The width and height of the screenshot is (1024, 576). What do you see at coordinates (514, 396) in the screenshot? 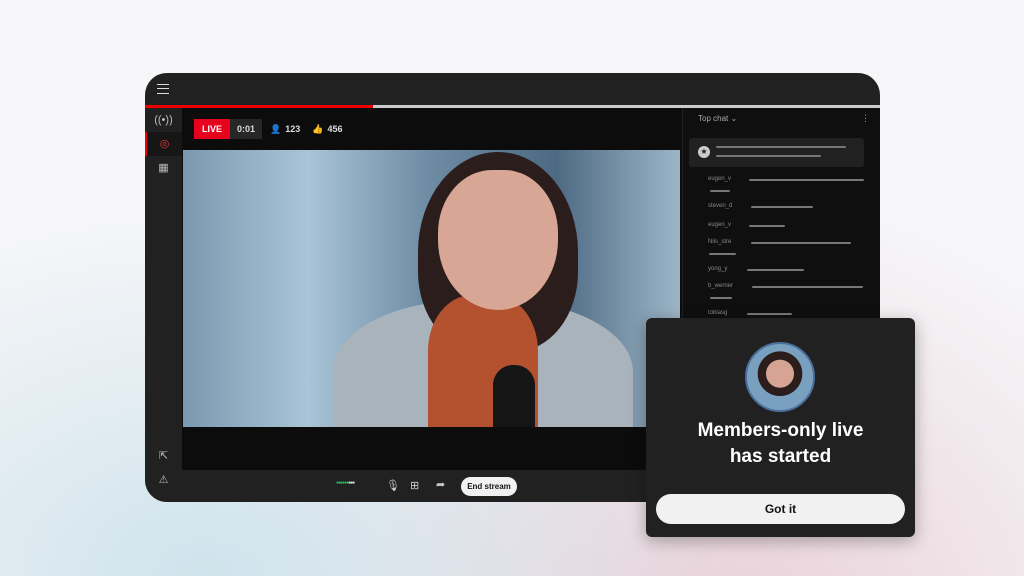
I see `microphone-prop` at bounding box center [514, 396].